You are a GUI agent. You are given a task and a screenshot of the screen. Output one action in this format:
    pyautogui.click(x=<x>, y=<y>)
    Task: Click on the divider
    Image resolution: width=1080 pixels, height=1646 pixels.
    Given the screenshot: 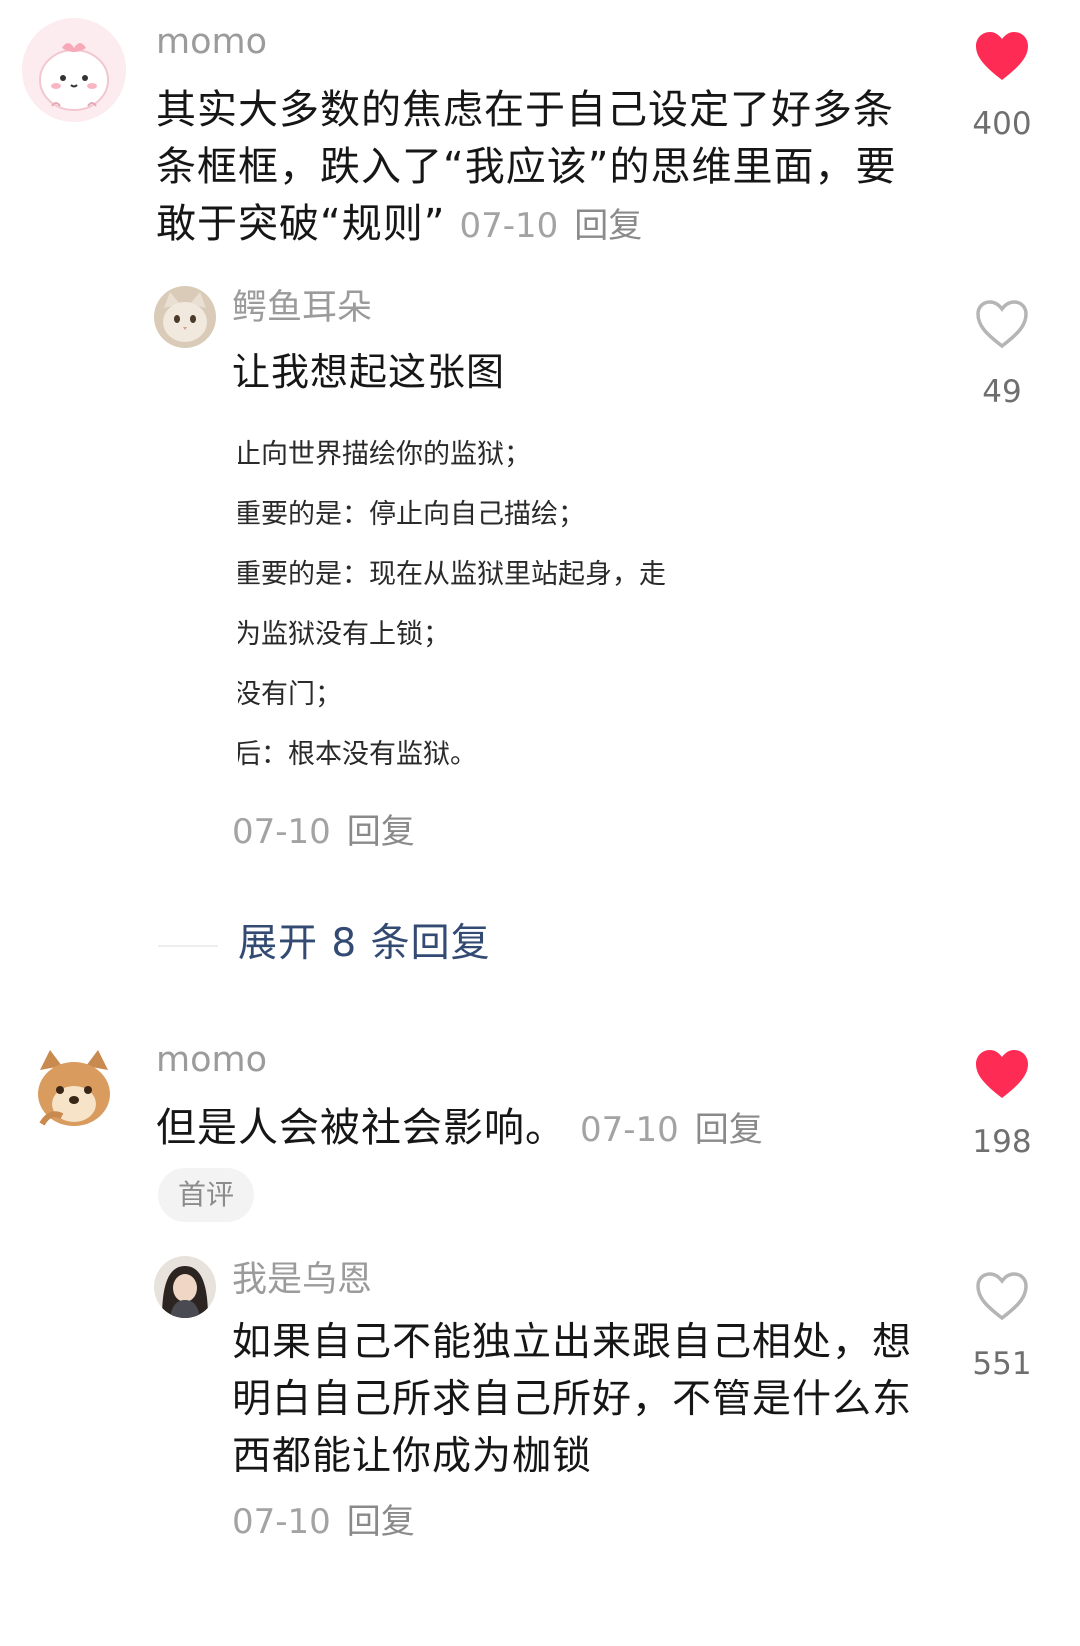 What is the action you would take?
    pyautogui.click(x=188, y=946)
    